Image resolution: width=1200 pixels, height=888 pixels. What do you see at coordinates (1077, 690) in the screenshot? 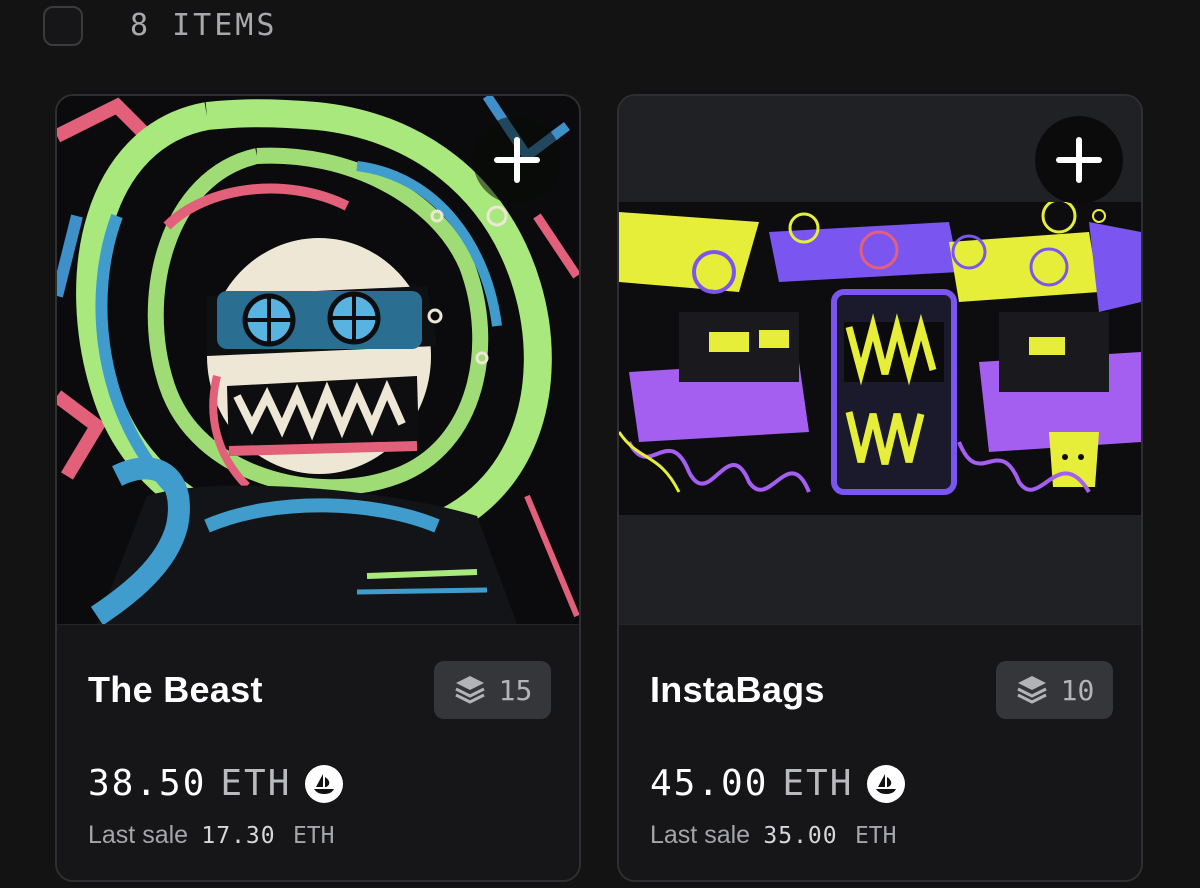
I see `quantity-count: 10` at bounding box center [1077, 690].